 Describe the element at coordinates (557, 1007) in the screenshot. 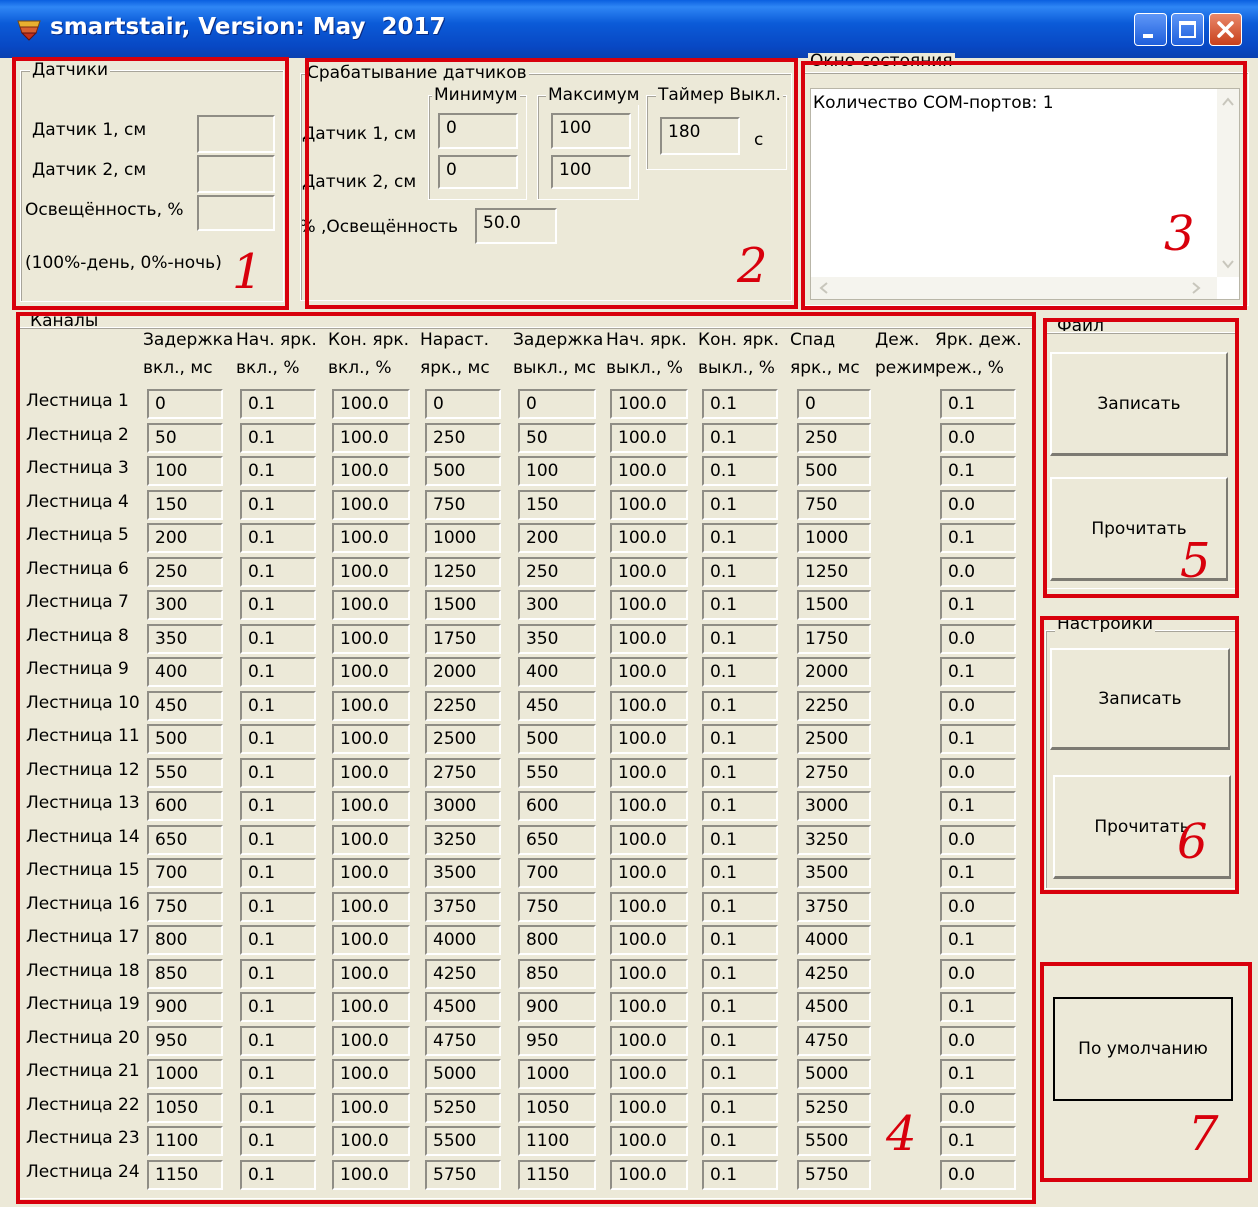

I see `channel-cell: 900` at that location.